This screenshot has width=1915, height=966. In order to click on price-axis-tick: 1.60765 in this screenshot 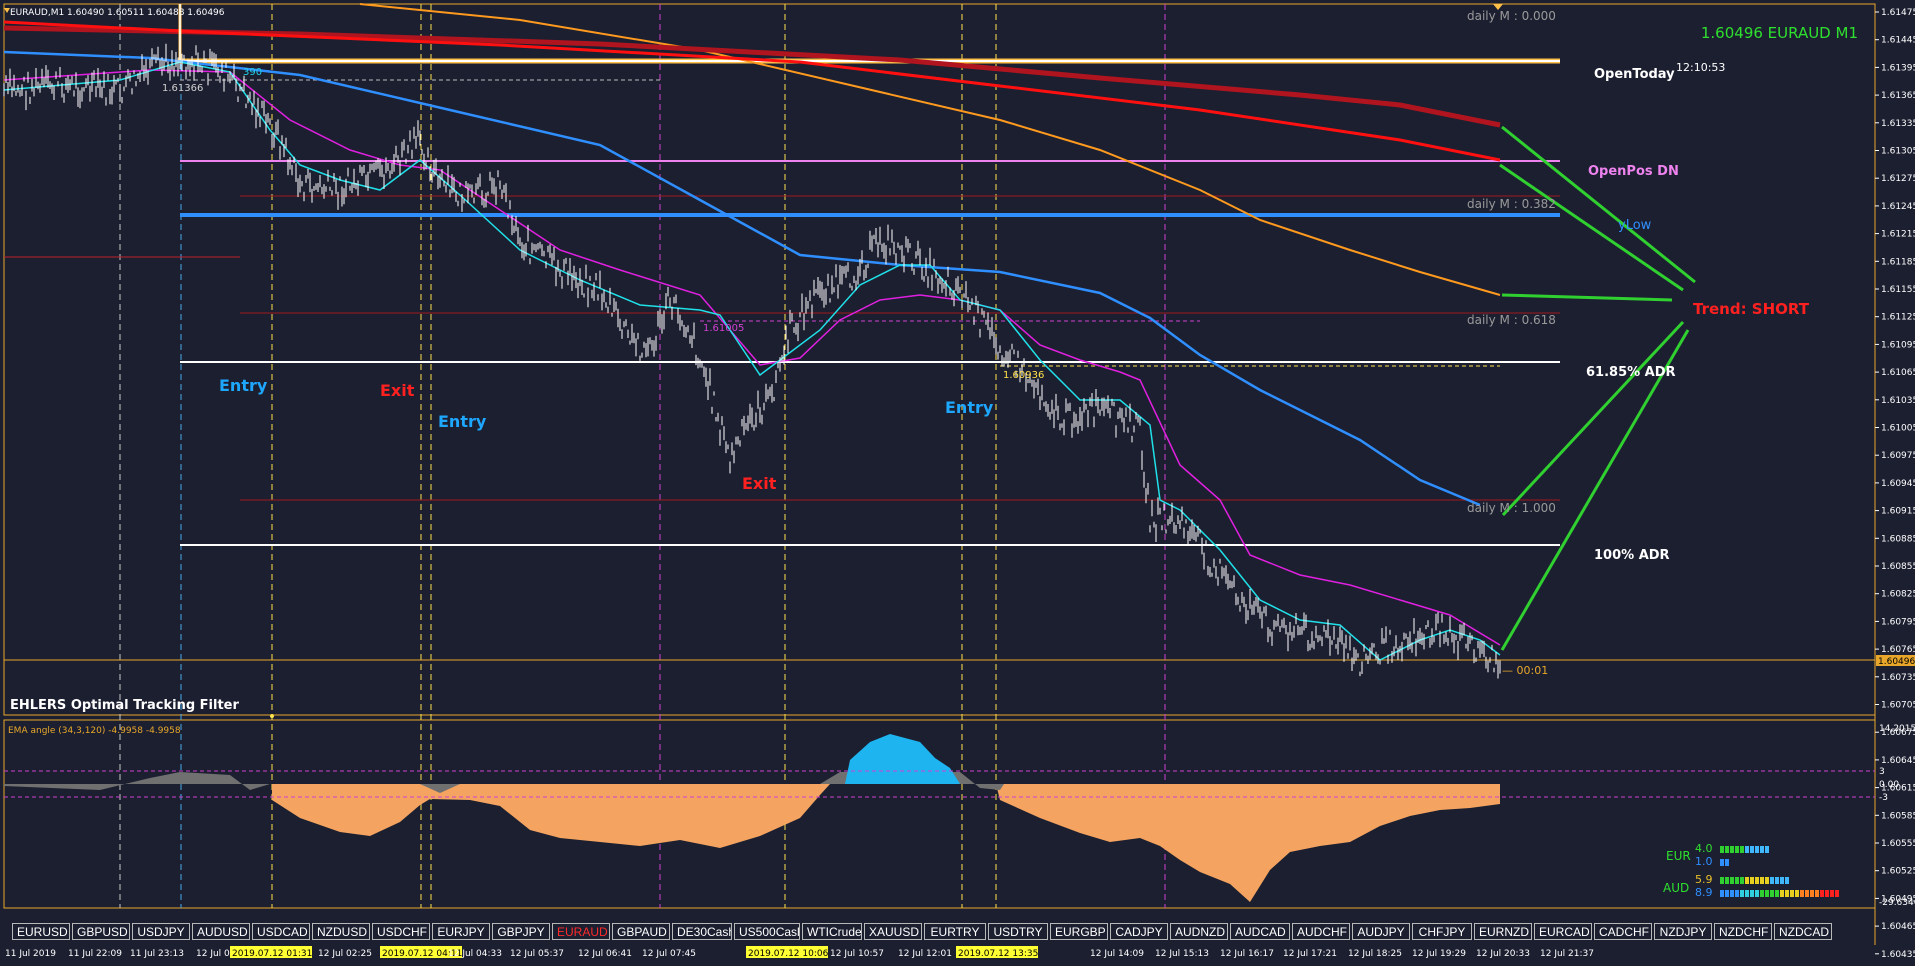, I will do `click(1898, 650)`.